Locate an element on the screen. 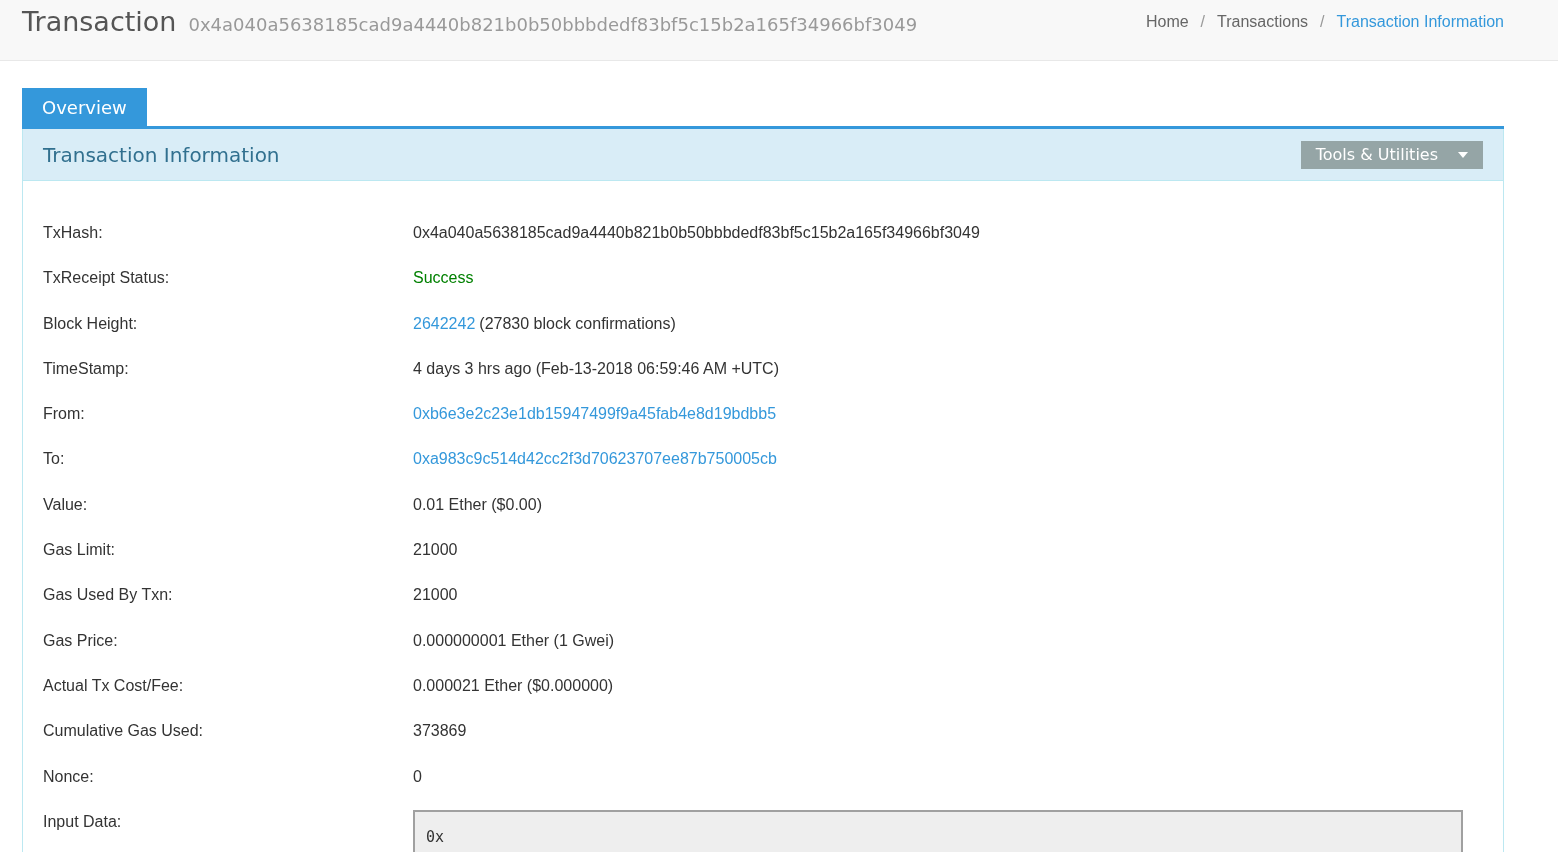  field-label: Input Data: is located at coordinates (83, 821).